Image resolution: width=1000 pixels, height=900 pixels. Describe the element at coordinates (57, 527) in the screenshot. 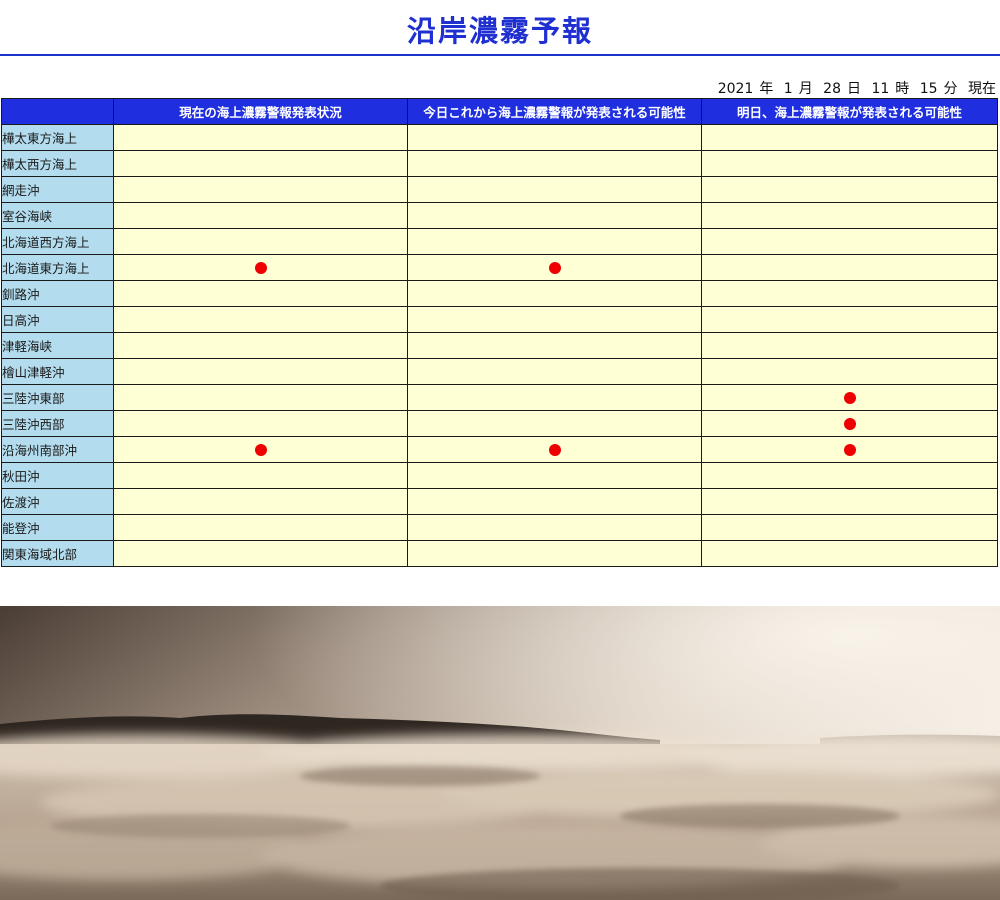

I see `area-name: 能登沖` at that location.